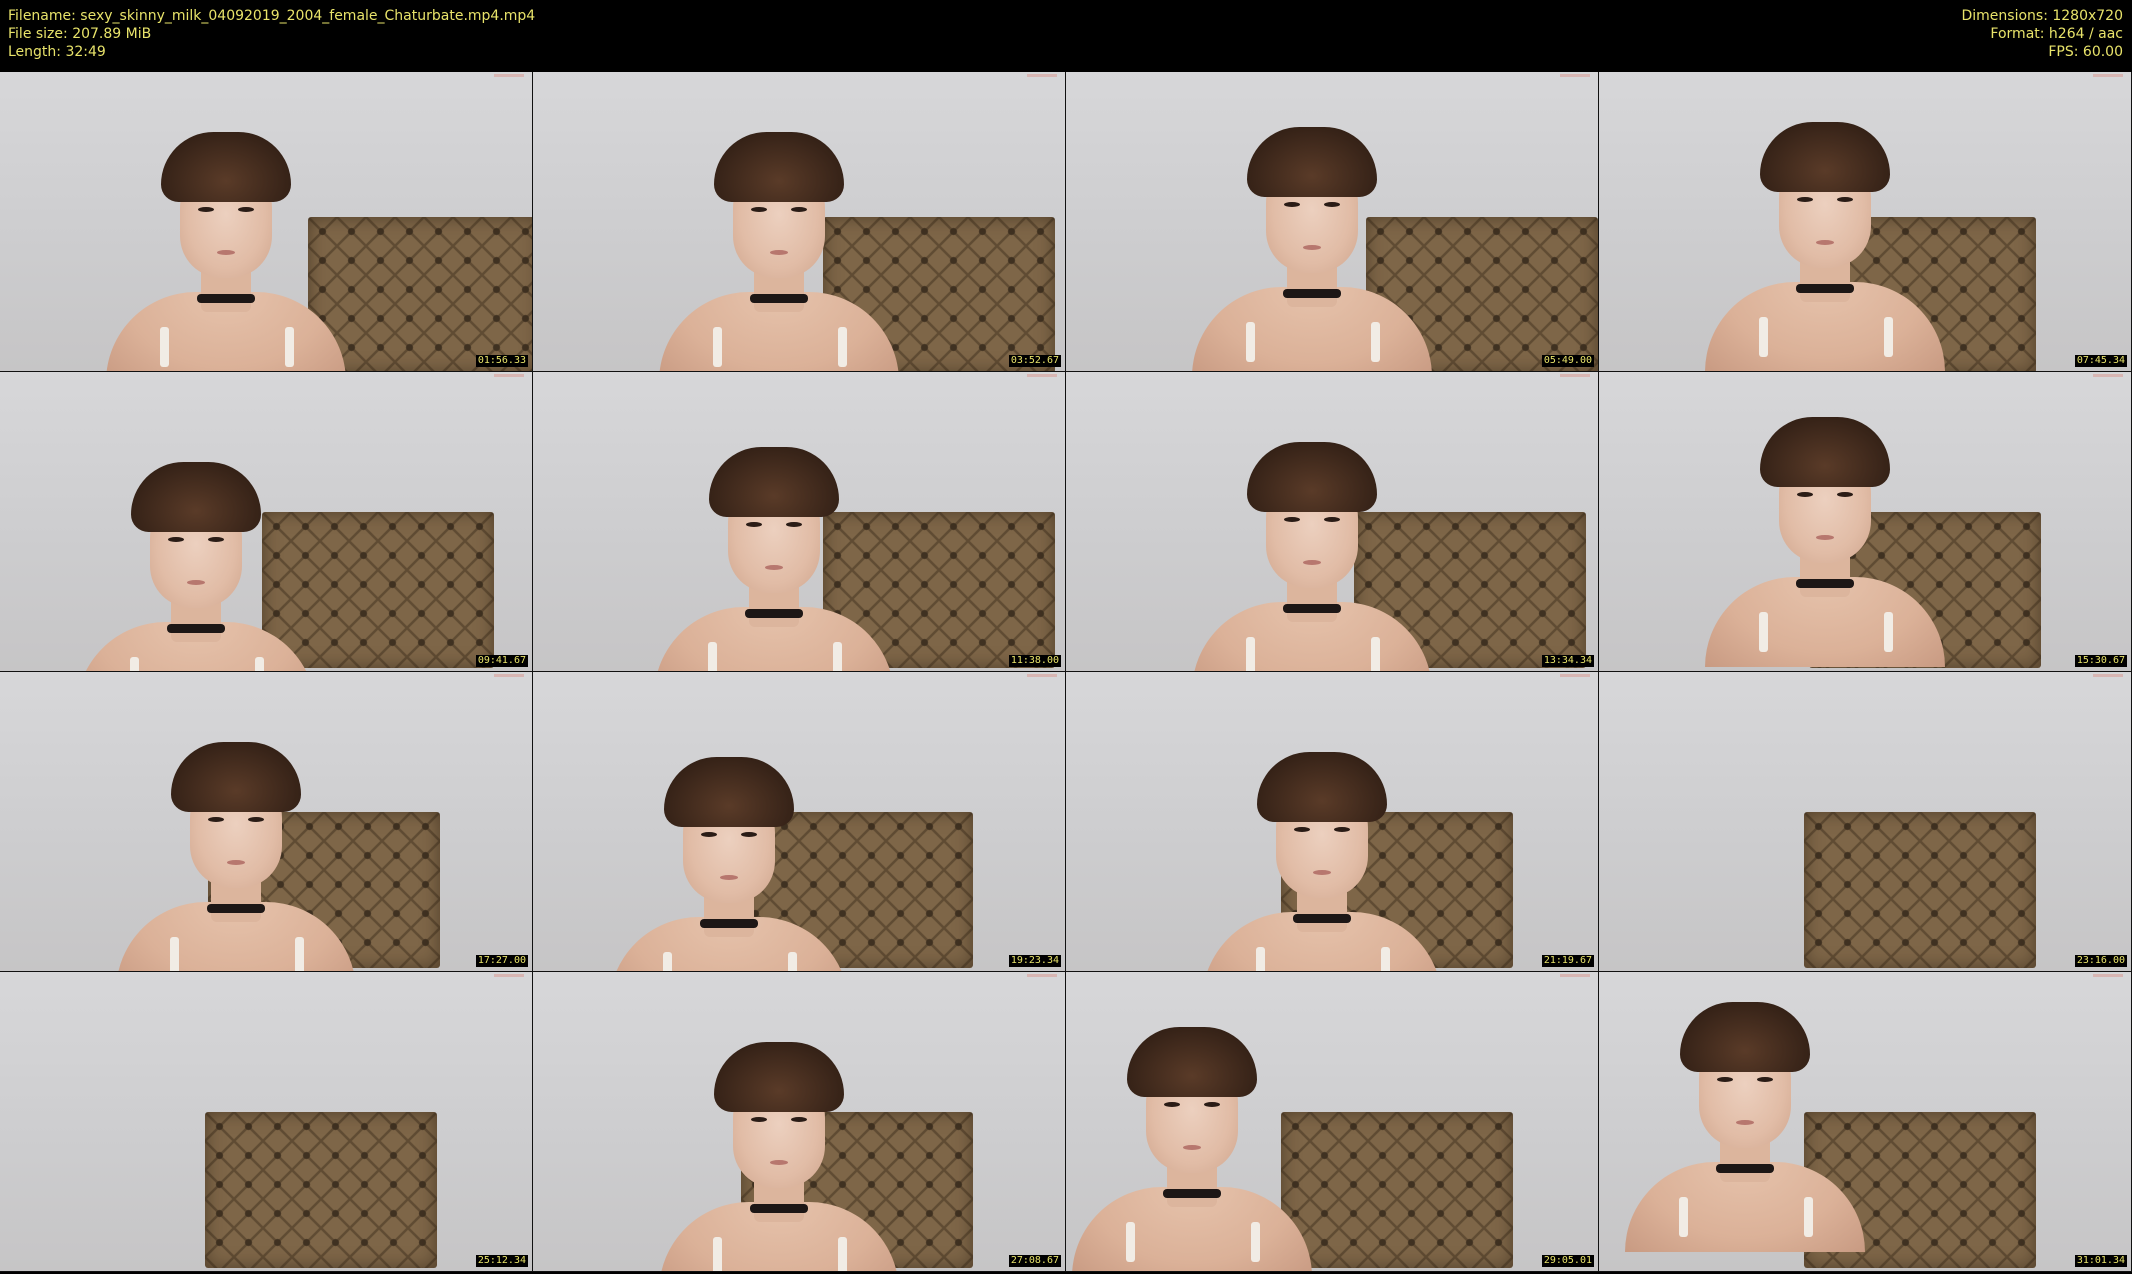 This screenshot has height=1274, width=2132. I want to click on video-thumbnail: 11:38.00, so click(799, 522).